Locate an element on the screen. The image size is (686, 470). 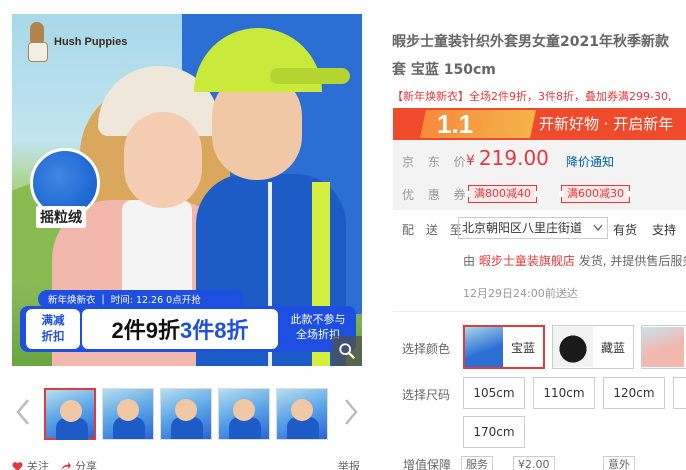
report-link: 举报 is located at coordinates (349, 464).